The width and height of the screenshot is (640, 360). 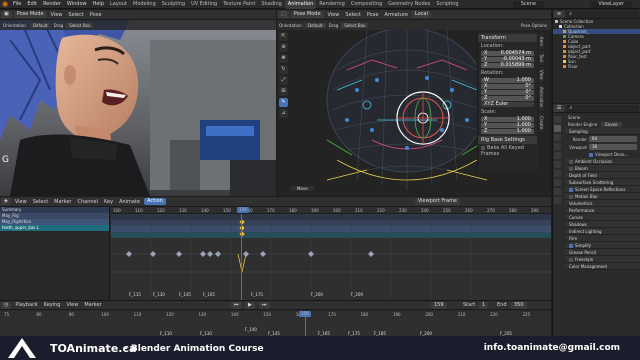 What do you see at coordinates (507, 131) in the screenshot?
I see `scale-z-field: Z 1.000` at bounding box center [507, 131].